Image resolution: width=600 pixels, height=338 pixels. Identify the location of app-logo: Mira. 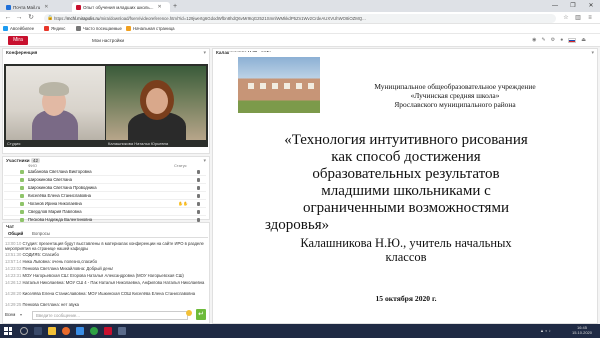
(18, 40).